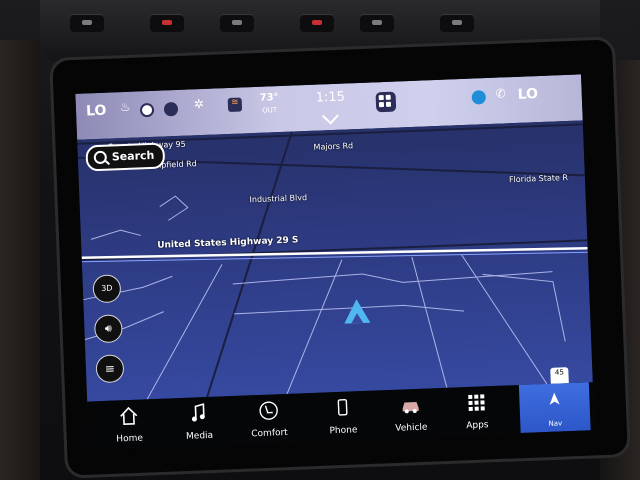  Describe the element at coordinates (130, 439) in the screenshot. I see `tab-label-home: Home` at that location.